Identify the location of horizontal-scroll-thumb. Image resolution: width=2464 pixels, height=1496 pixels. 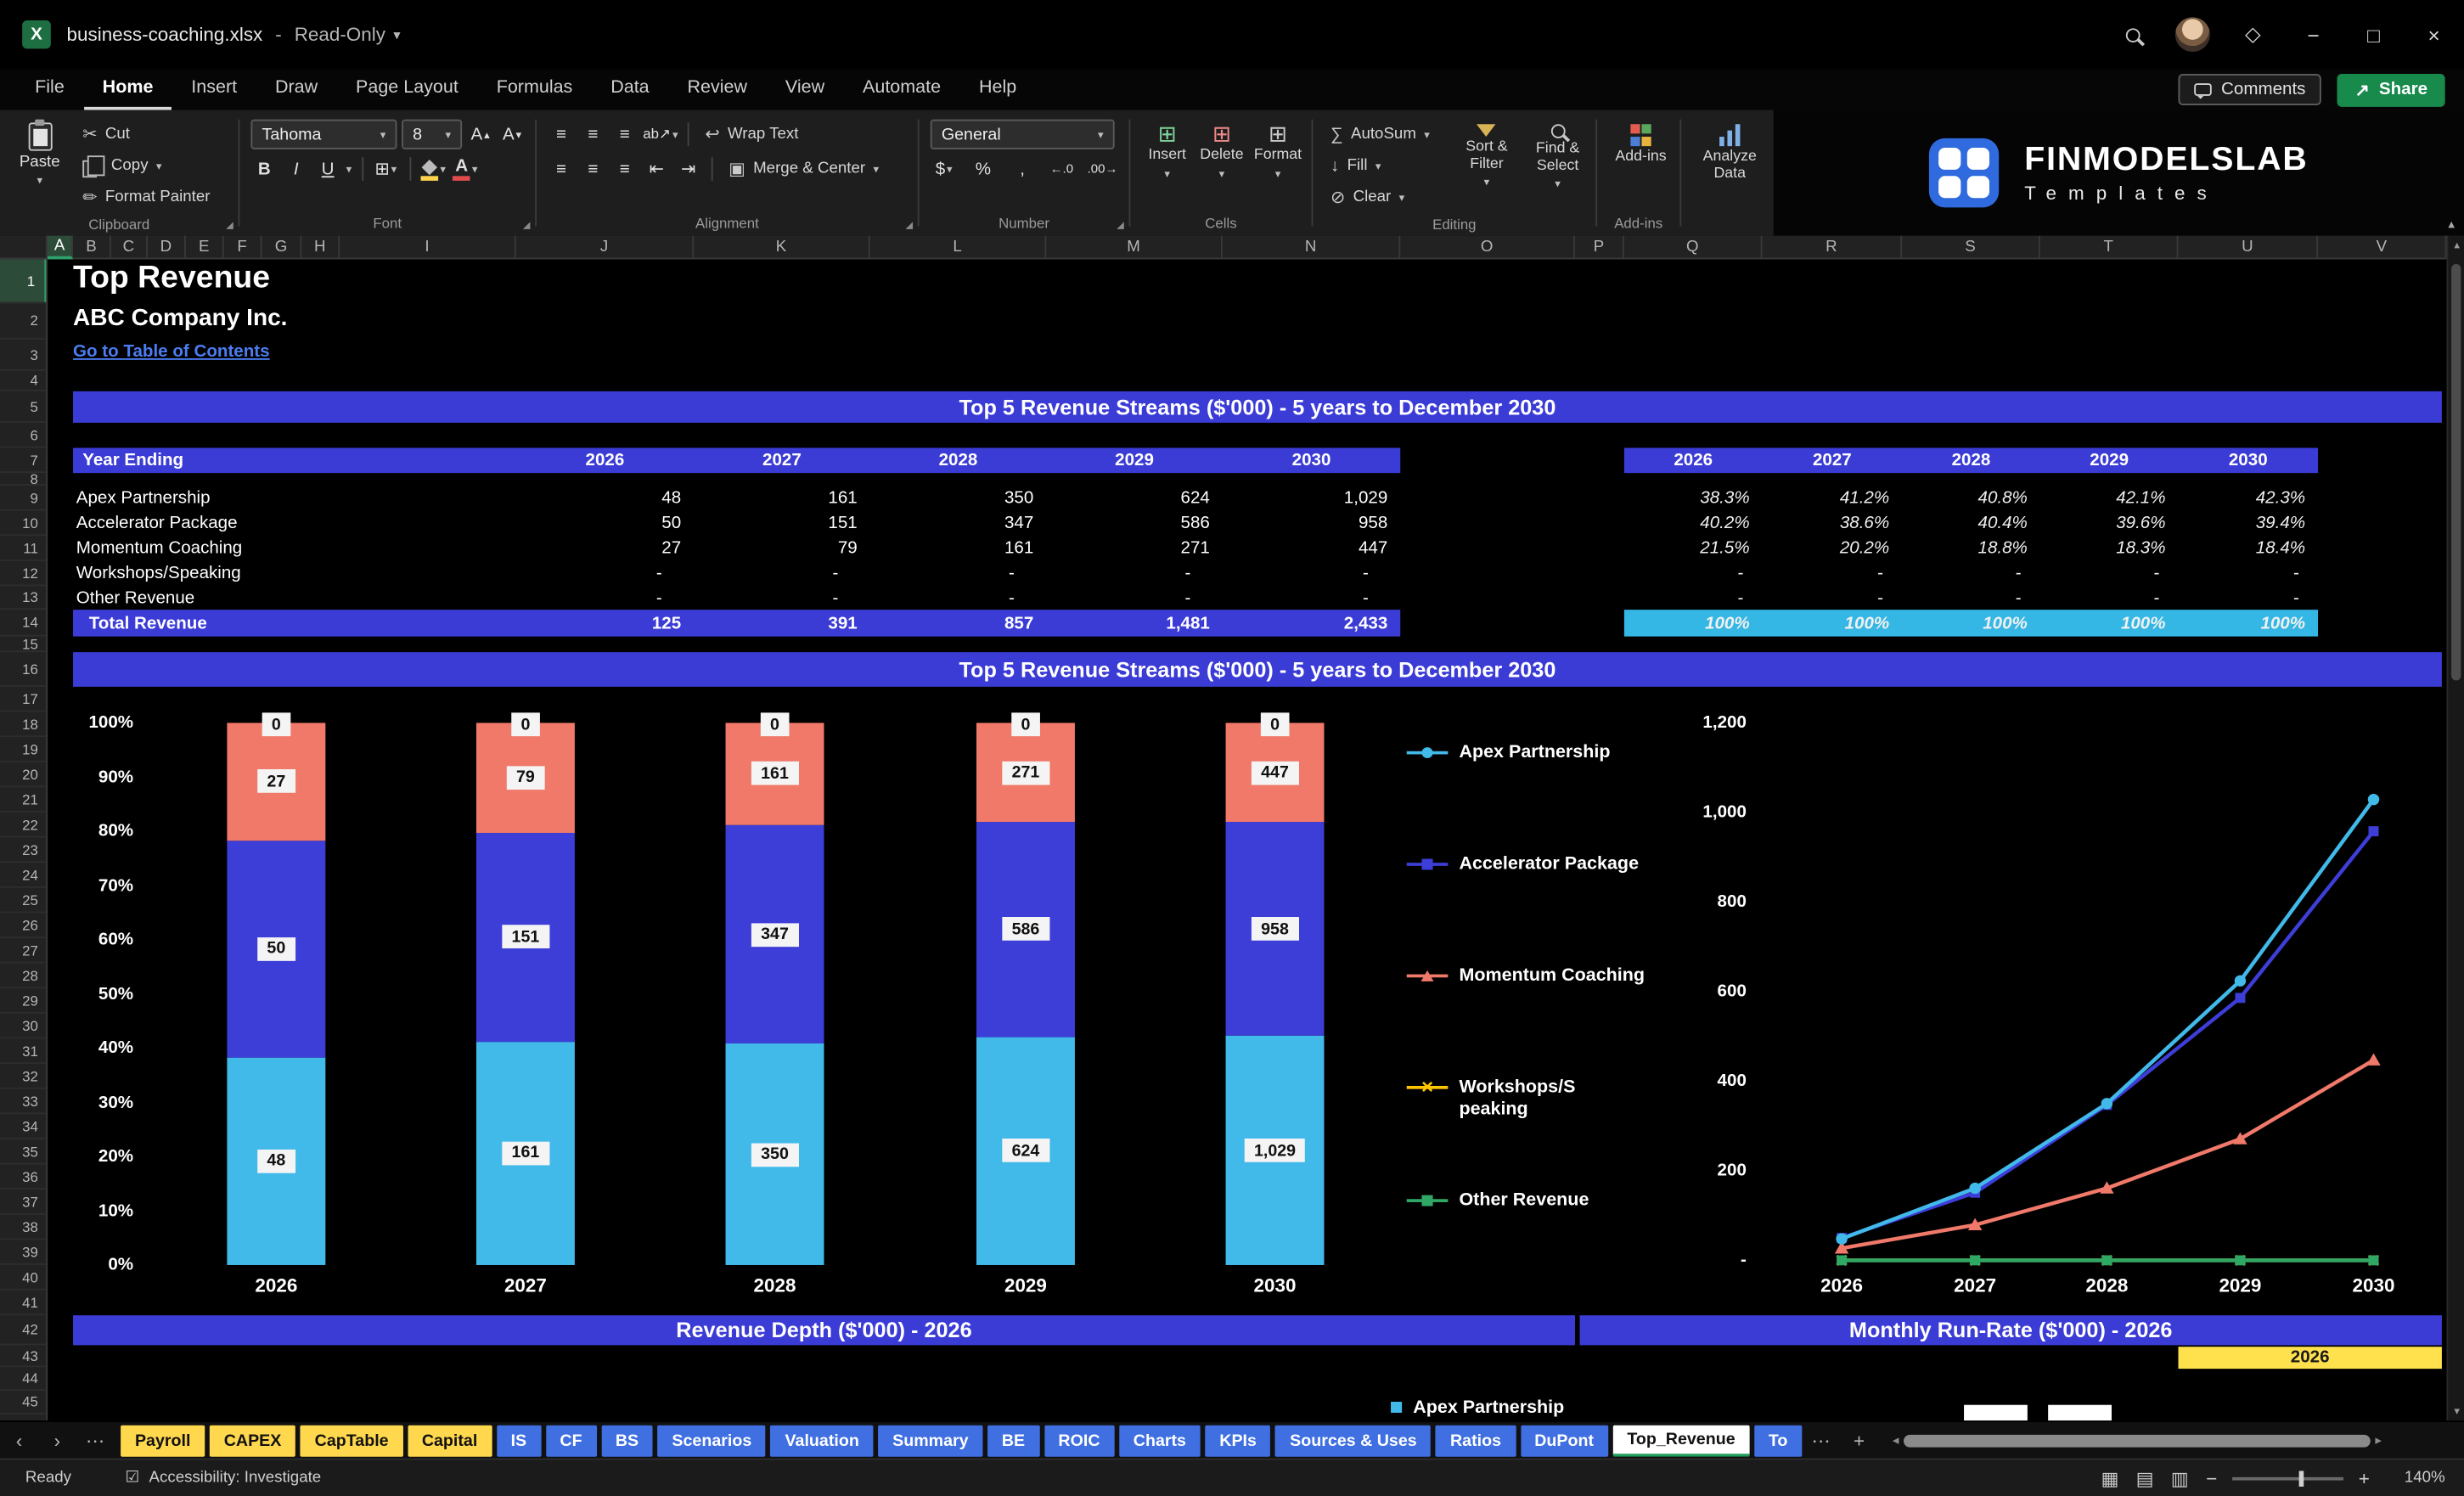
(2137, 1440).